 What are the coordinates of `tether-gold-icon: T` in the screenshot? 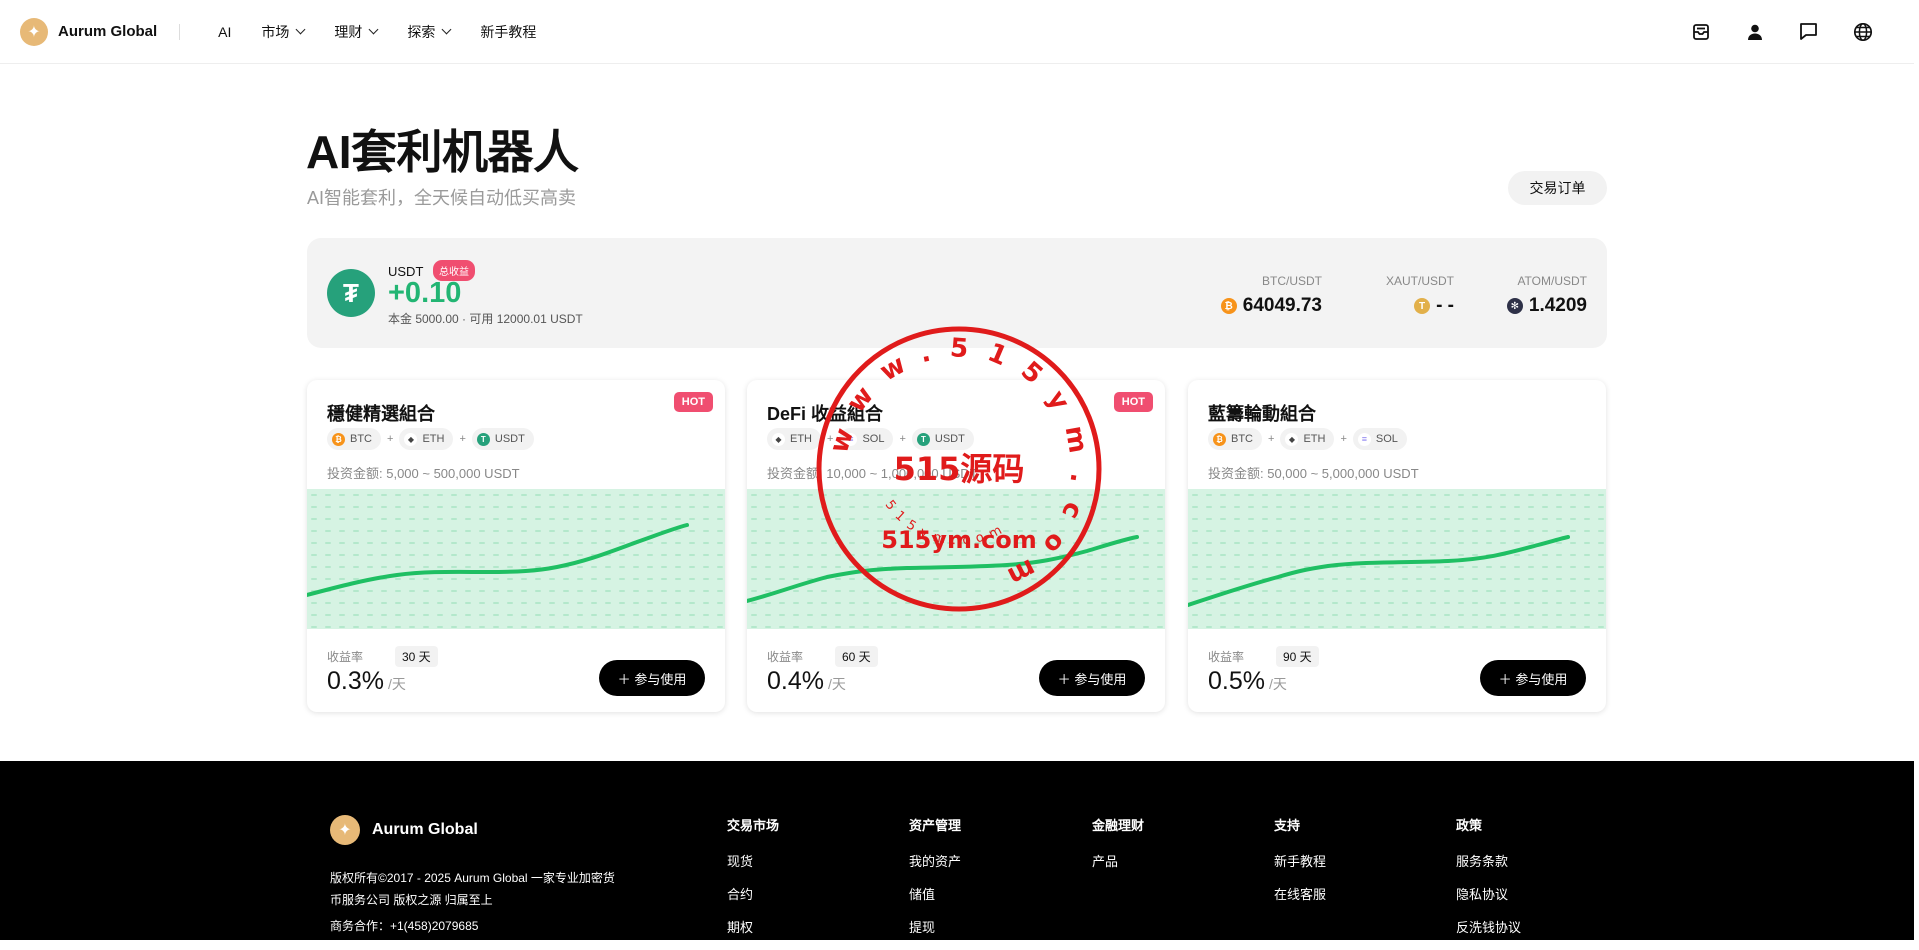 It's located at (1422, 306).